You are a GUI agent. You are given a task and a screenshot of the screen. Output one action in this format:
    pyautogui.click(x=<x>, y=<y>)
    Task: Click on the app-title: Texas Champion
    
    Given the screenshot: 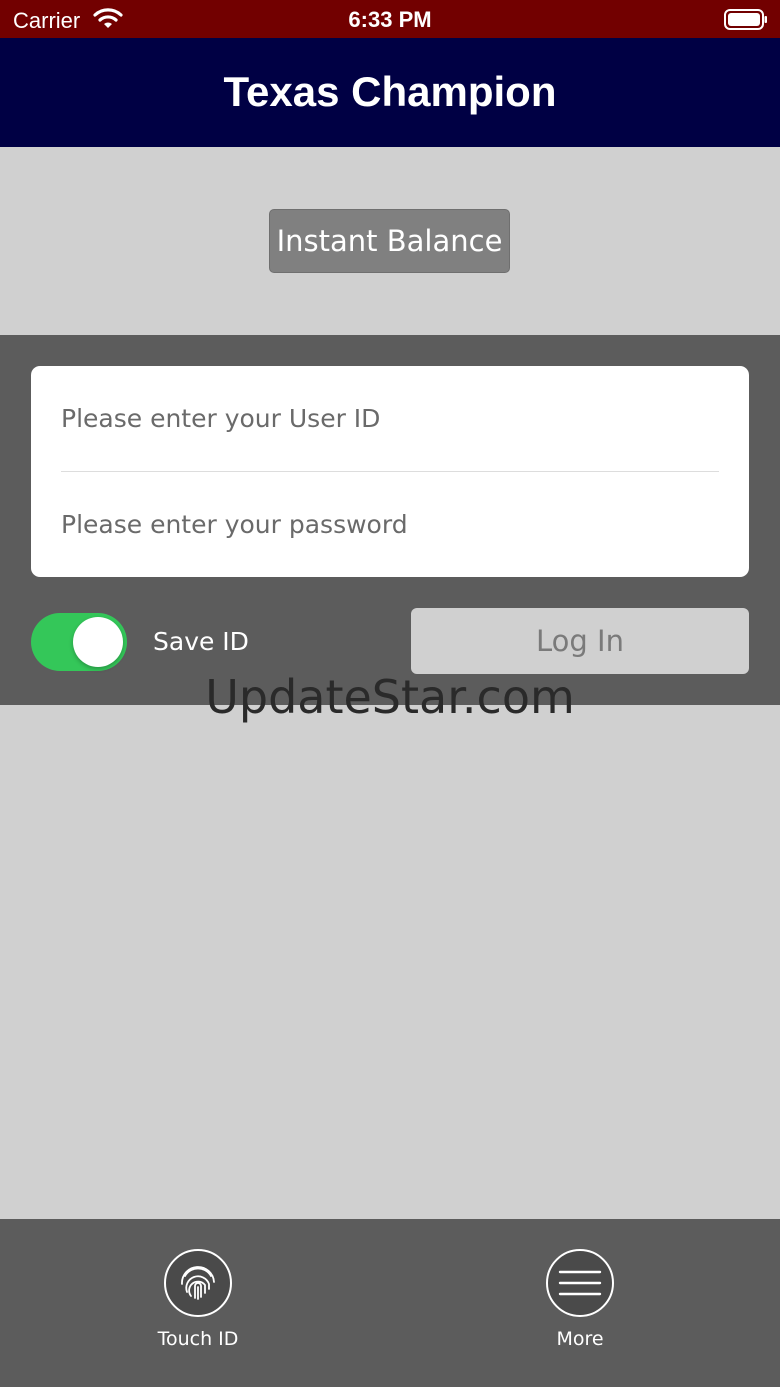 What is the action you would take?
    pyautogui.click(x=390, y=91)
    